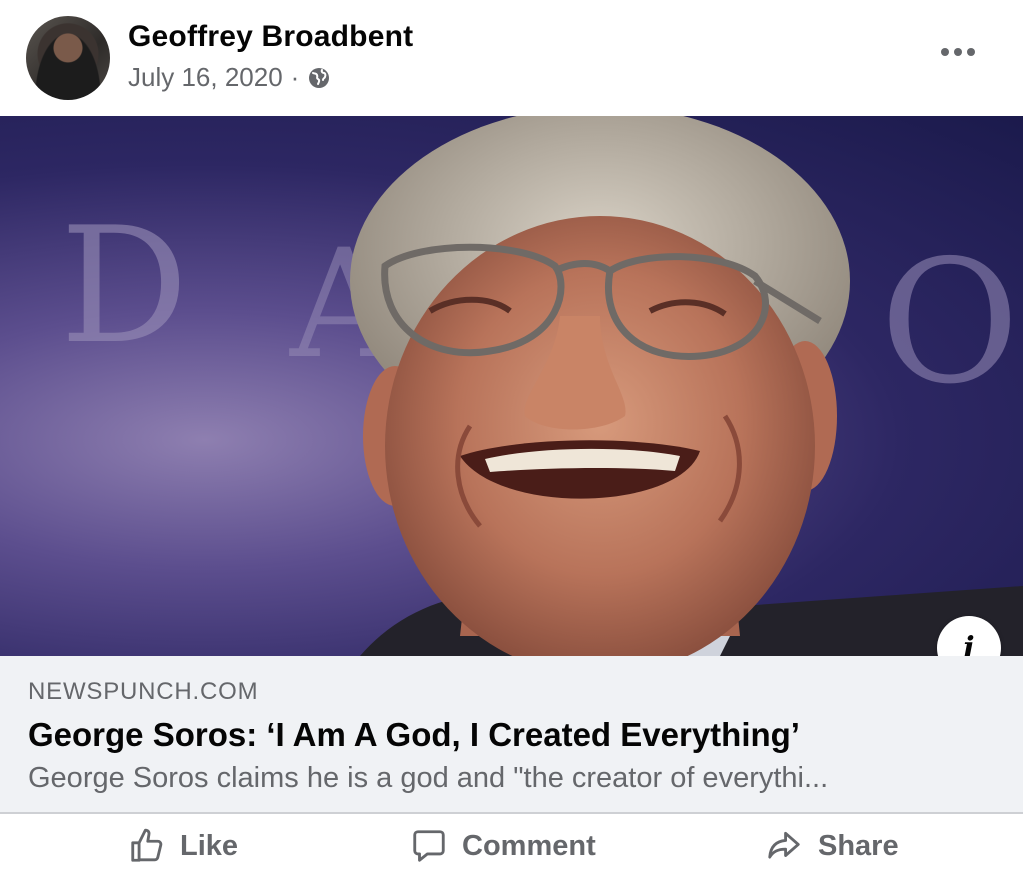 This screenshot has width=1023, height=880. Describe the element at coordinates (270, 37) in the screenshot. I see `author-name: Geoffrey Broadbent` at that location.